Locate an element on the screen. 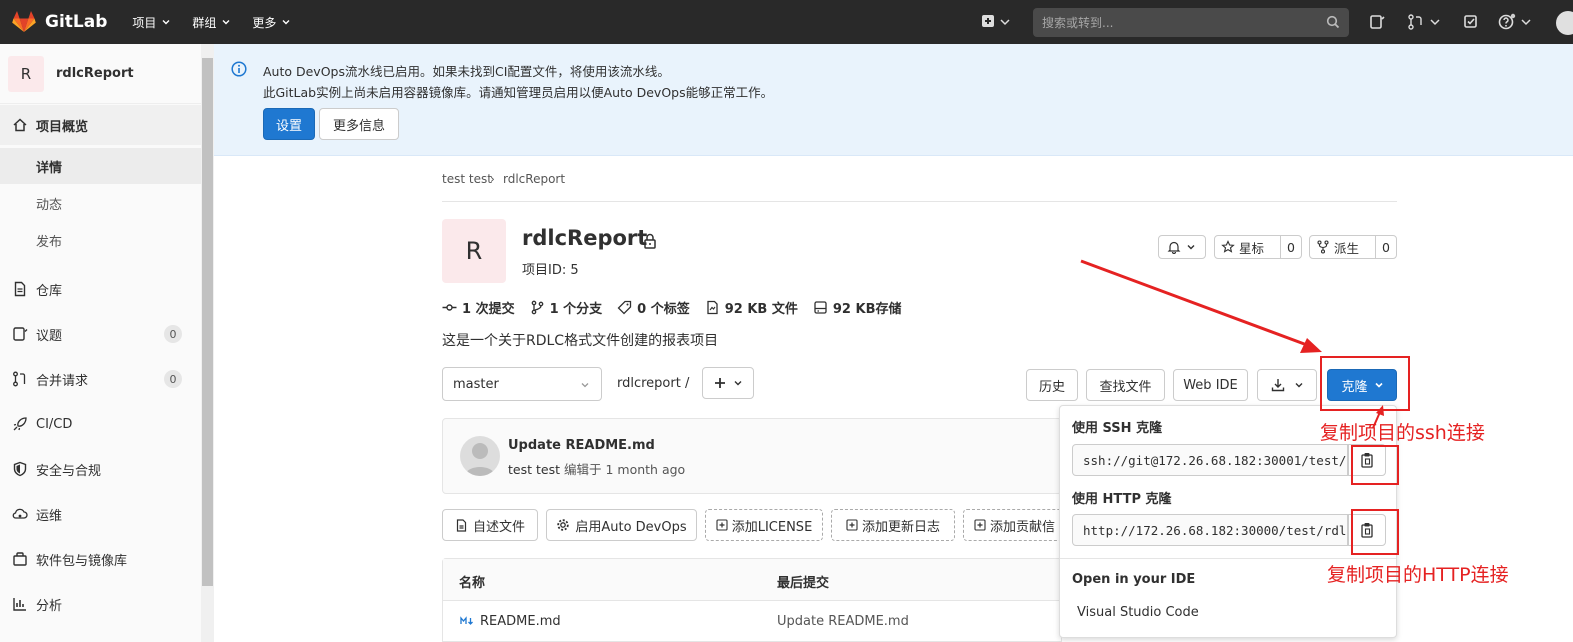 The width and height of the screenshot is (1573, 642). project-title: rdlcReport is located at coordinates (585, 238).